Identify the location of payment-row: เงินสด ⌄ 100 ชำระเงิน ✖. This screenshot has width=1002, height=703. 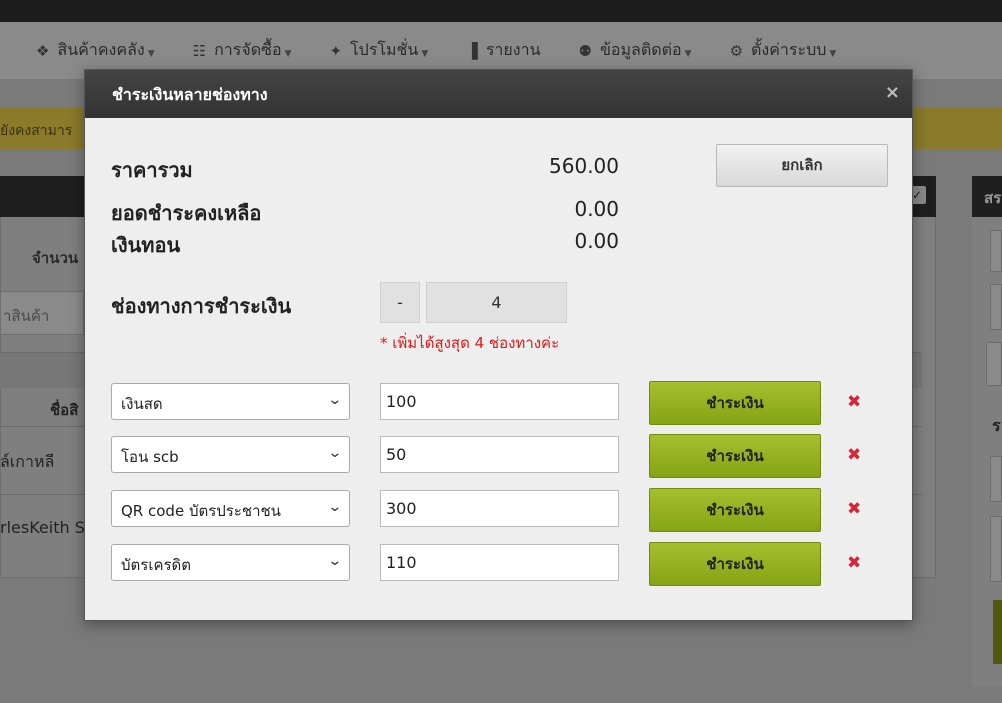
(499, 403).